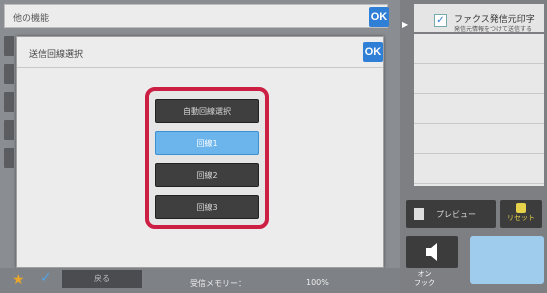  Describe the element at coordinates (373, 52) in the screenshot. I see `dialog-ok-button: OK` at that location.